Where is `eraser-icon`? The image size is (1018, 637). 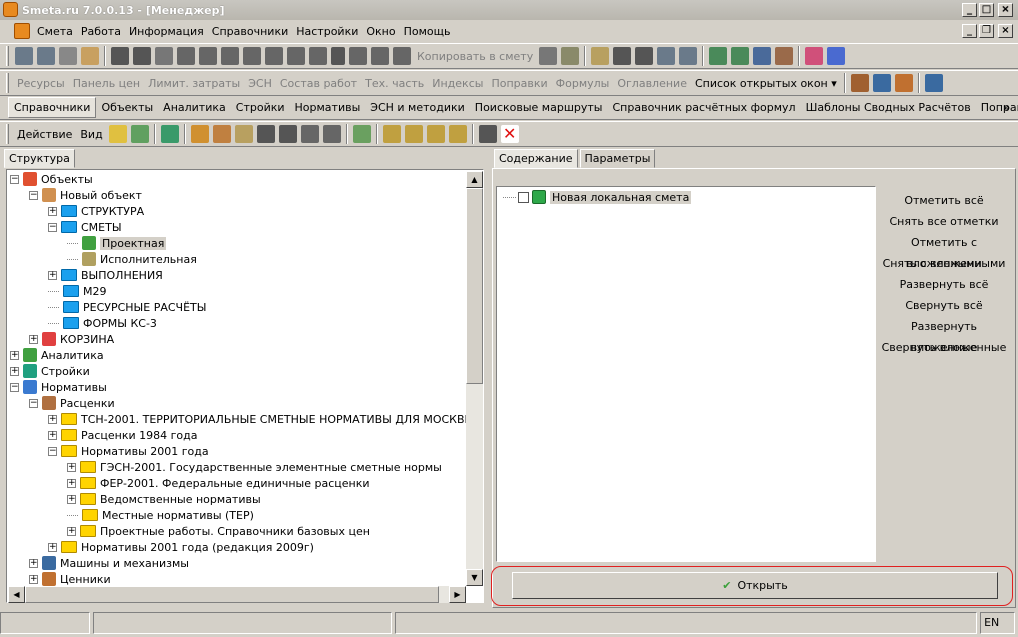
eraser-icon is located at coordinates (814, 56).